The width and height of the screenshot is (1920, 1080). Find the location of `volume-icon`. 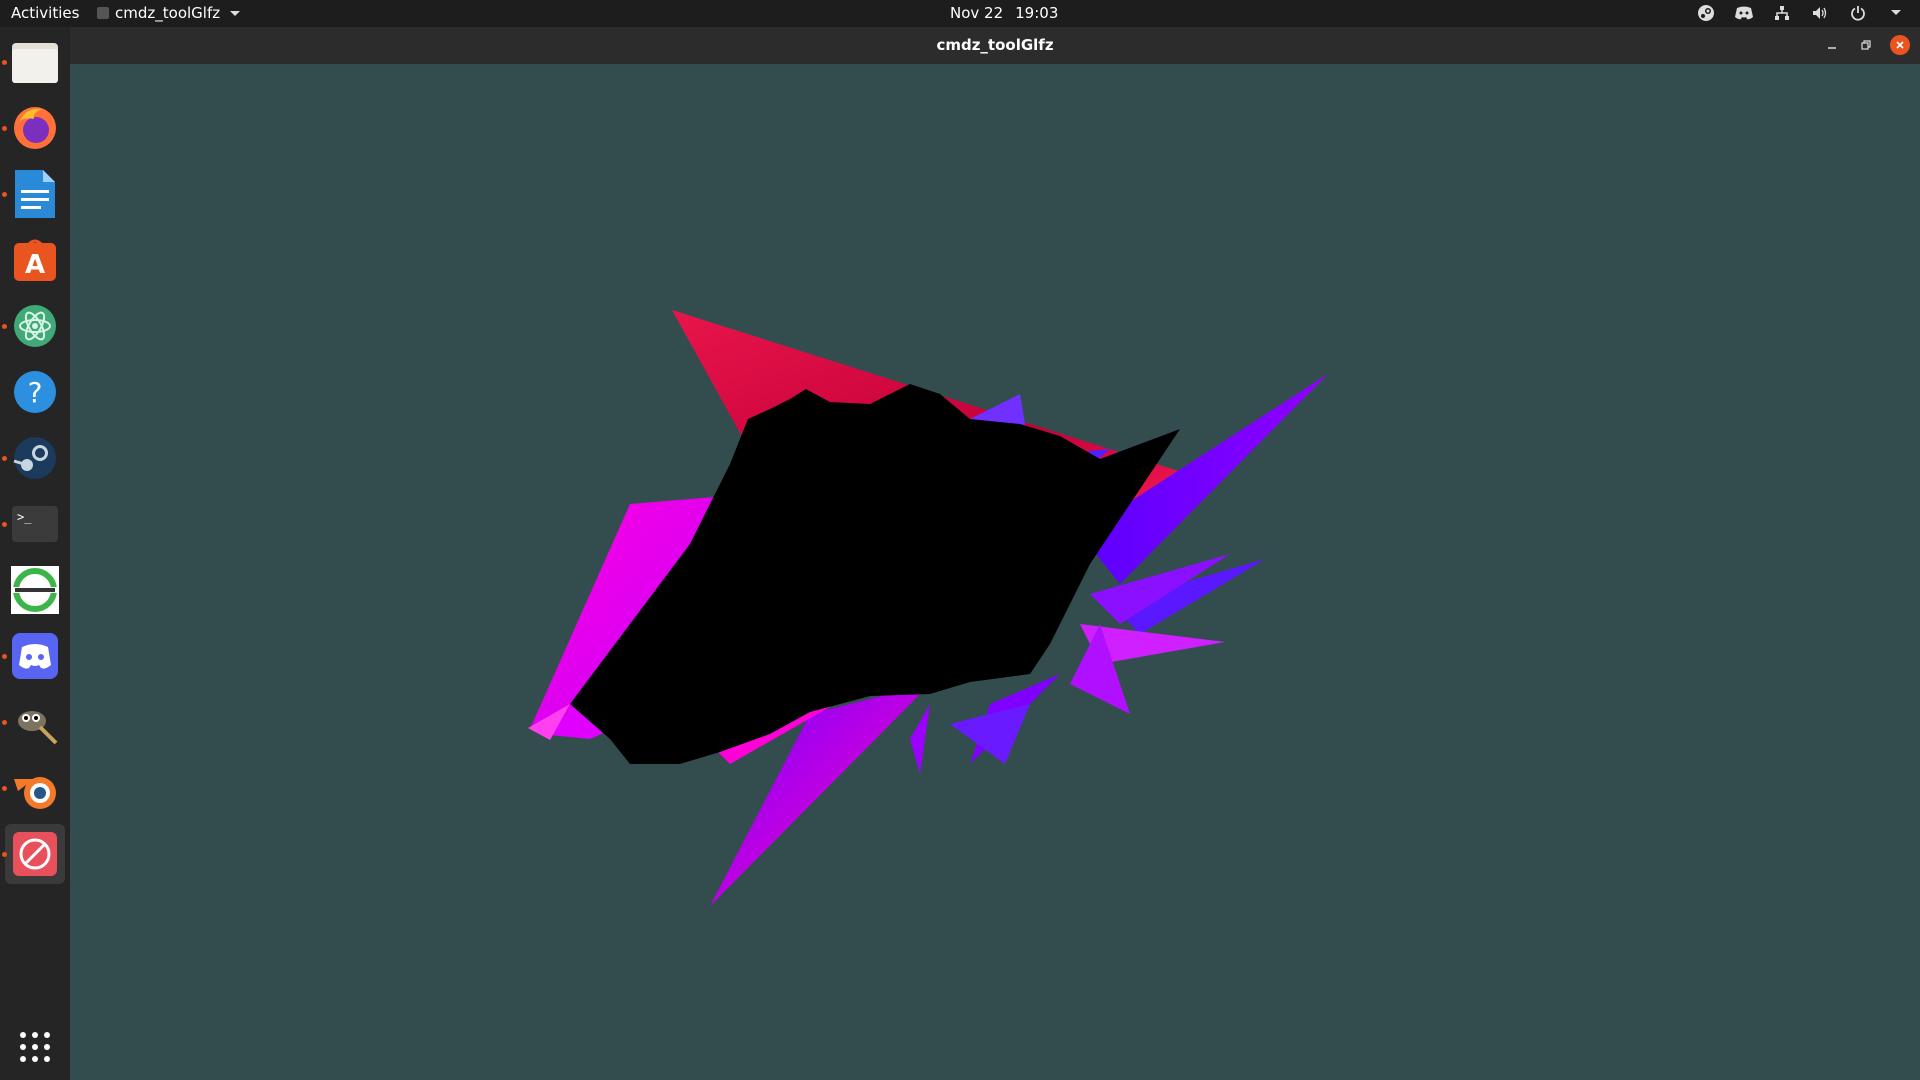

volume-icon is located at coordinates (1820, 13).